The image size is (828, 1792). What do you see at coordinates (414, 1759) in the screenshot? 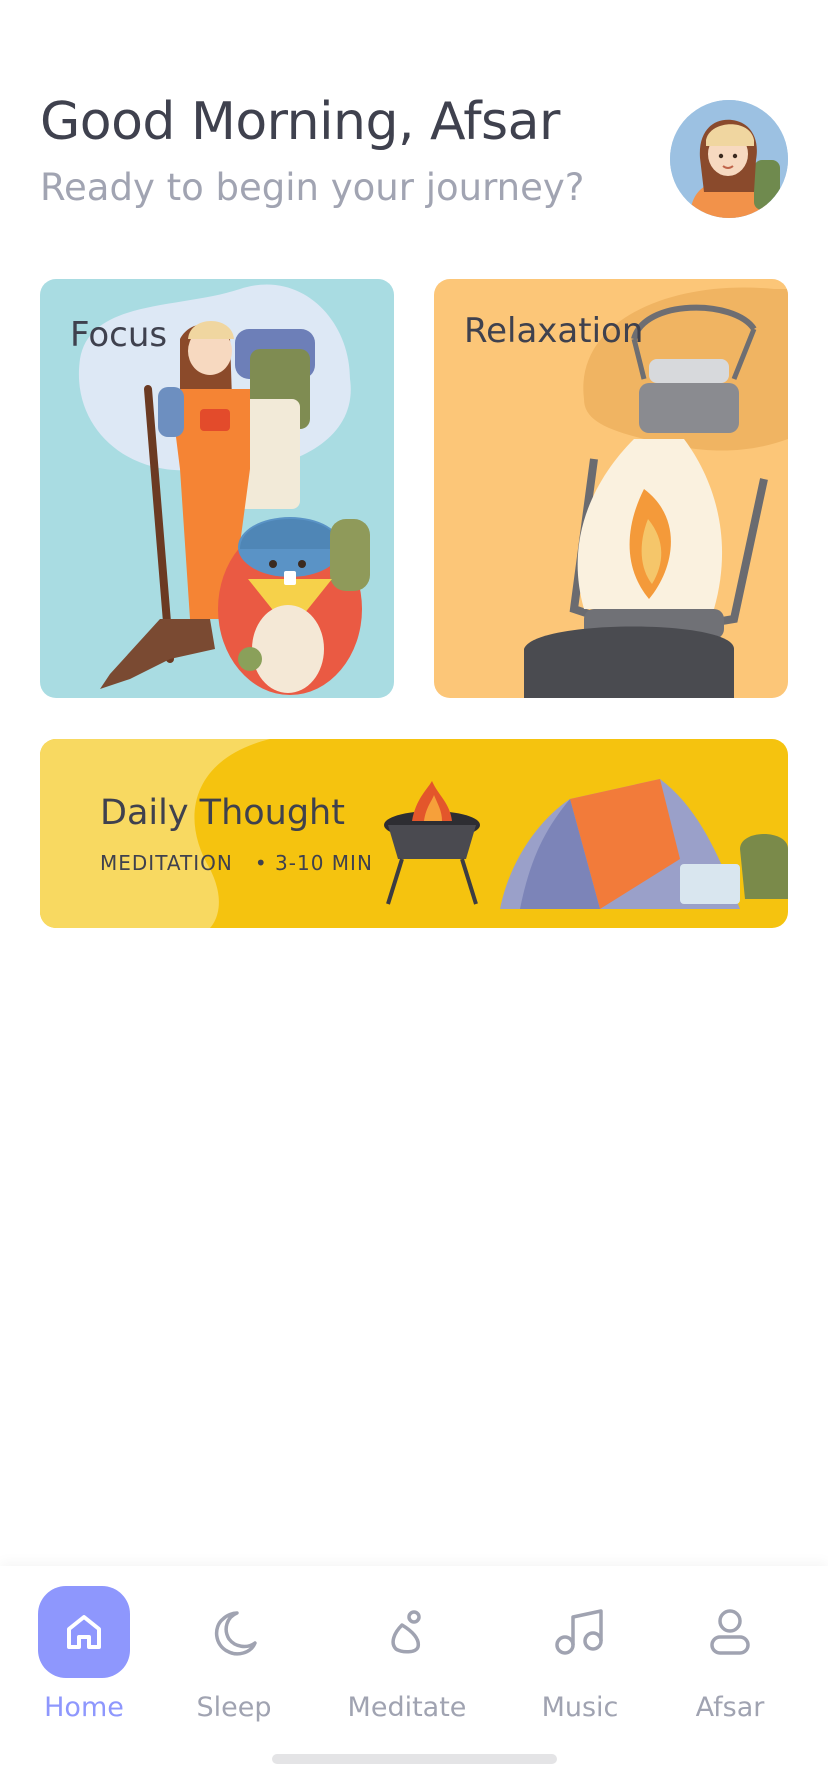
I see `home-indicator` at bounding box center [414, 1759].